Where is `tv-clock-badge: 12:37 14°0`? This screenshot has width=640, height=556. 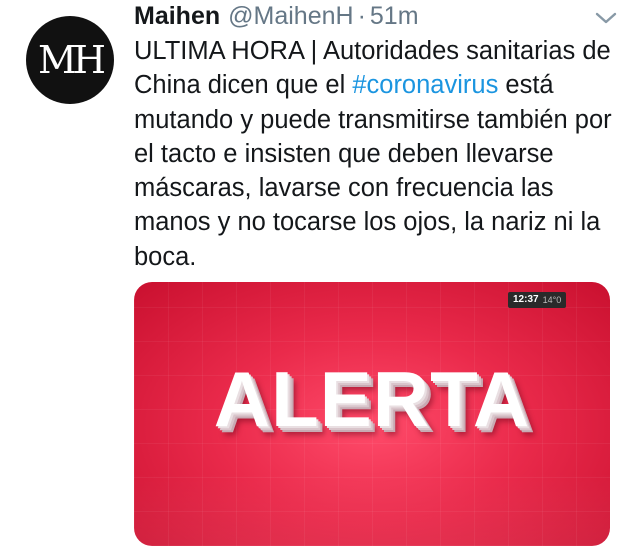
tv-clock-badge: 12:37 14°0 is located at coordinates (537, 300).